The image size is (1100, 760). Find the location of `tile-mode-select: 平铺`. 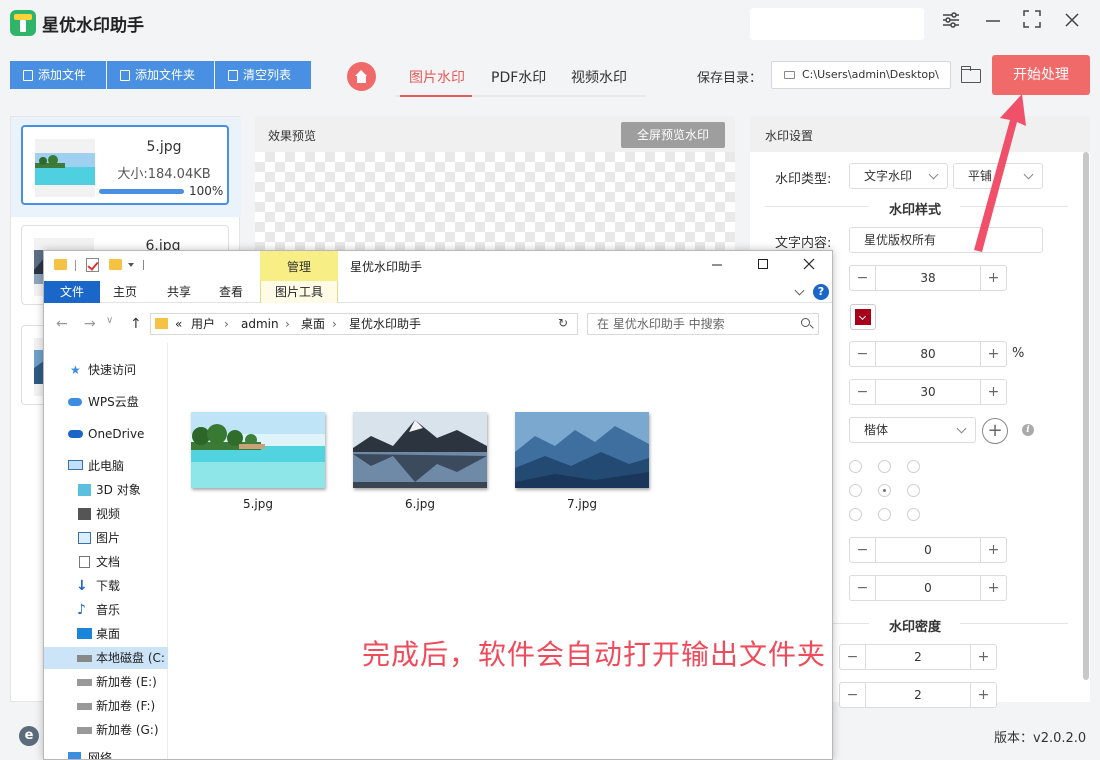

tile-mode-select: 平铺 is located at coordinates (998, 176).